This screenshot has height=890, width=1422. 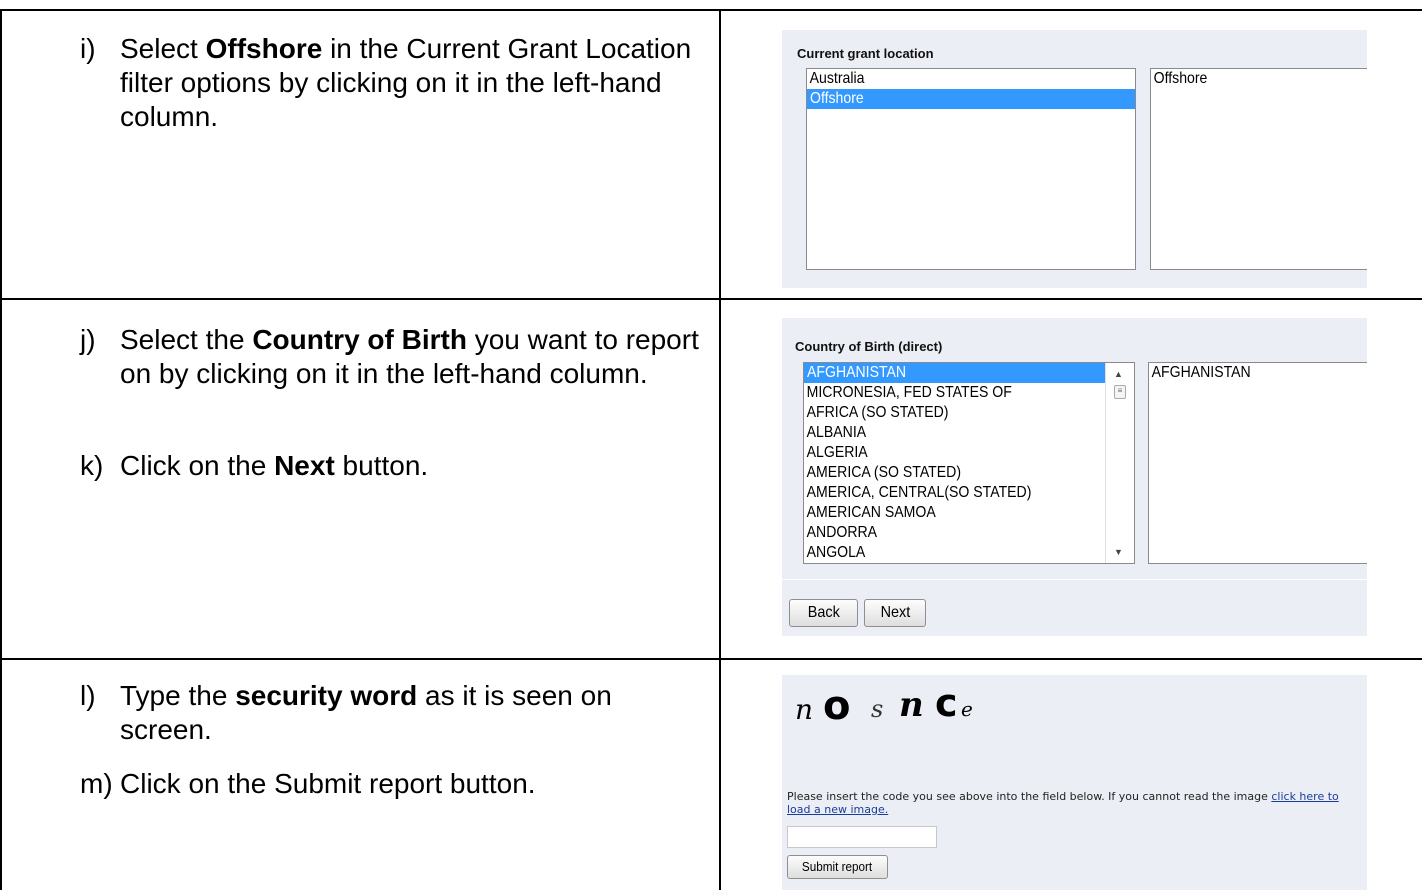 What do you see at coordinates (857, 372) in the screenshot?
I see `list-item-label: AFGHANISTAN` at bounding box center [857, 372].